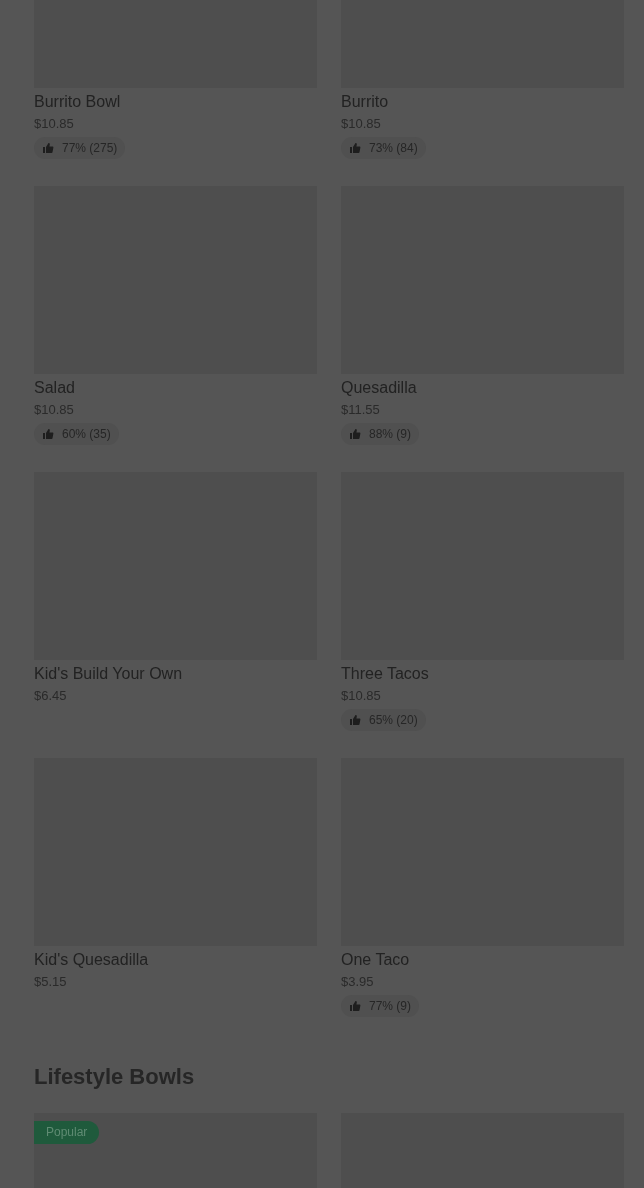  Describe the element at coordinates (67, 1132) in the screenshot. I see `popular-badge: Popular` at that location.